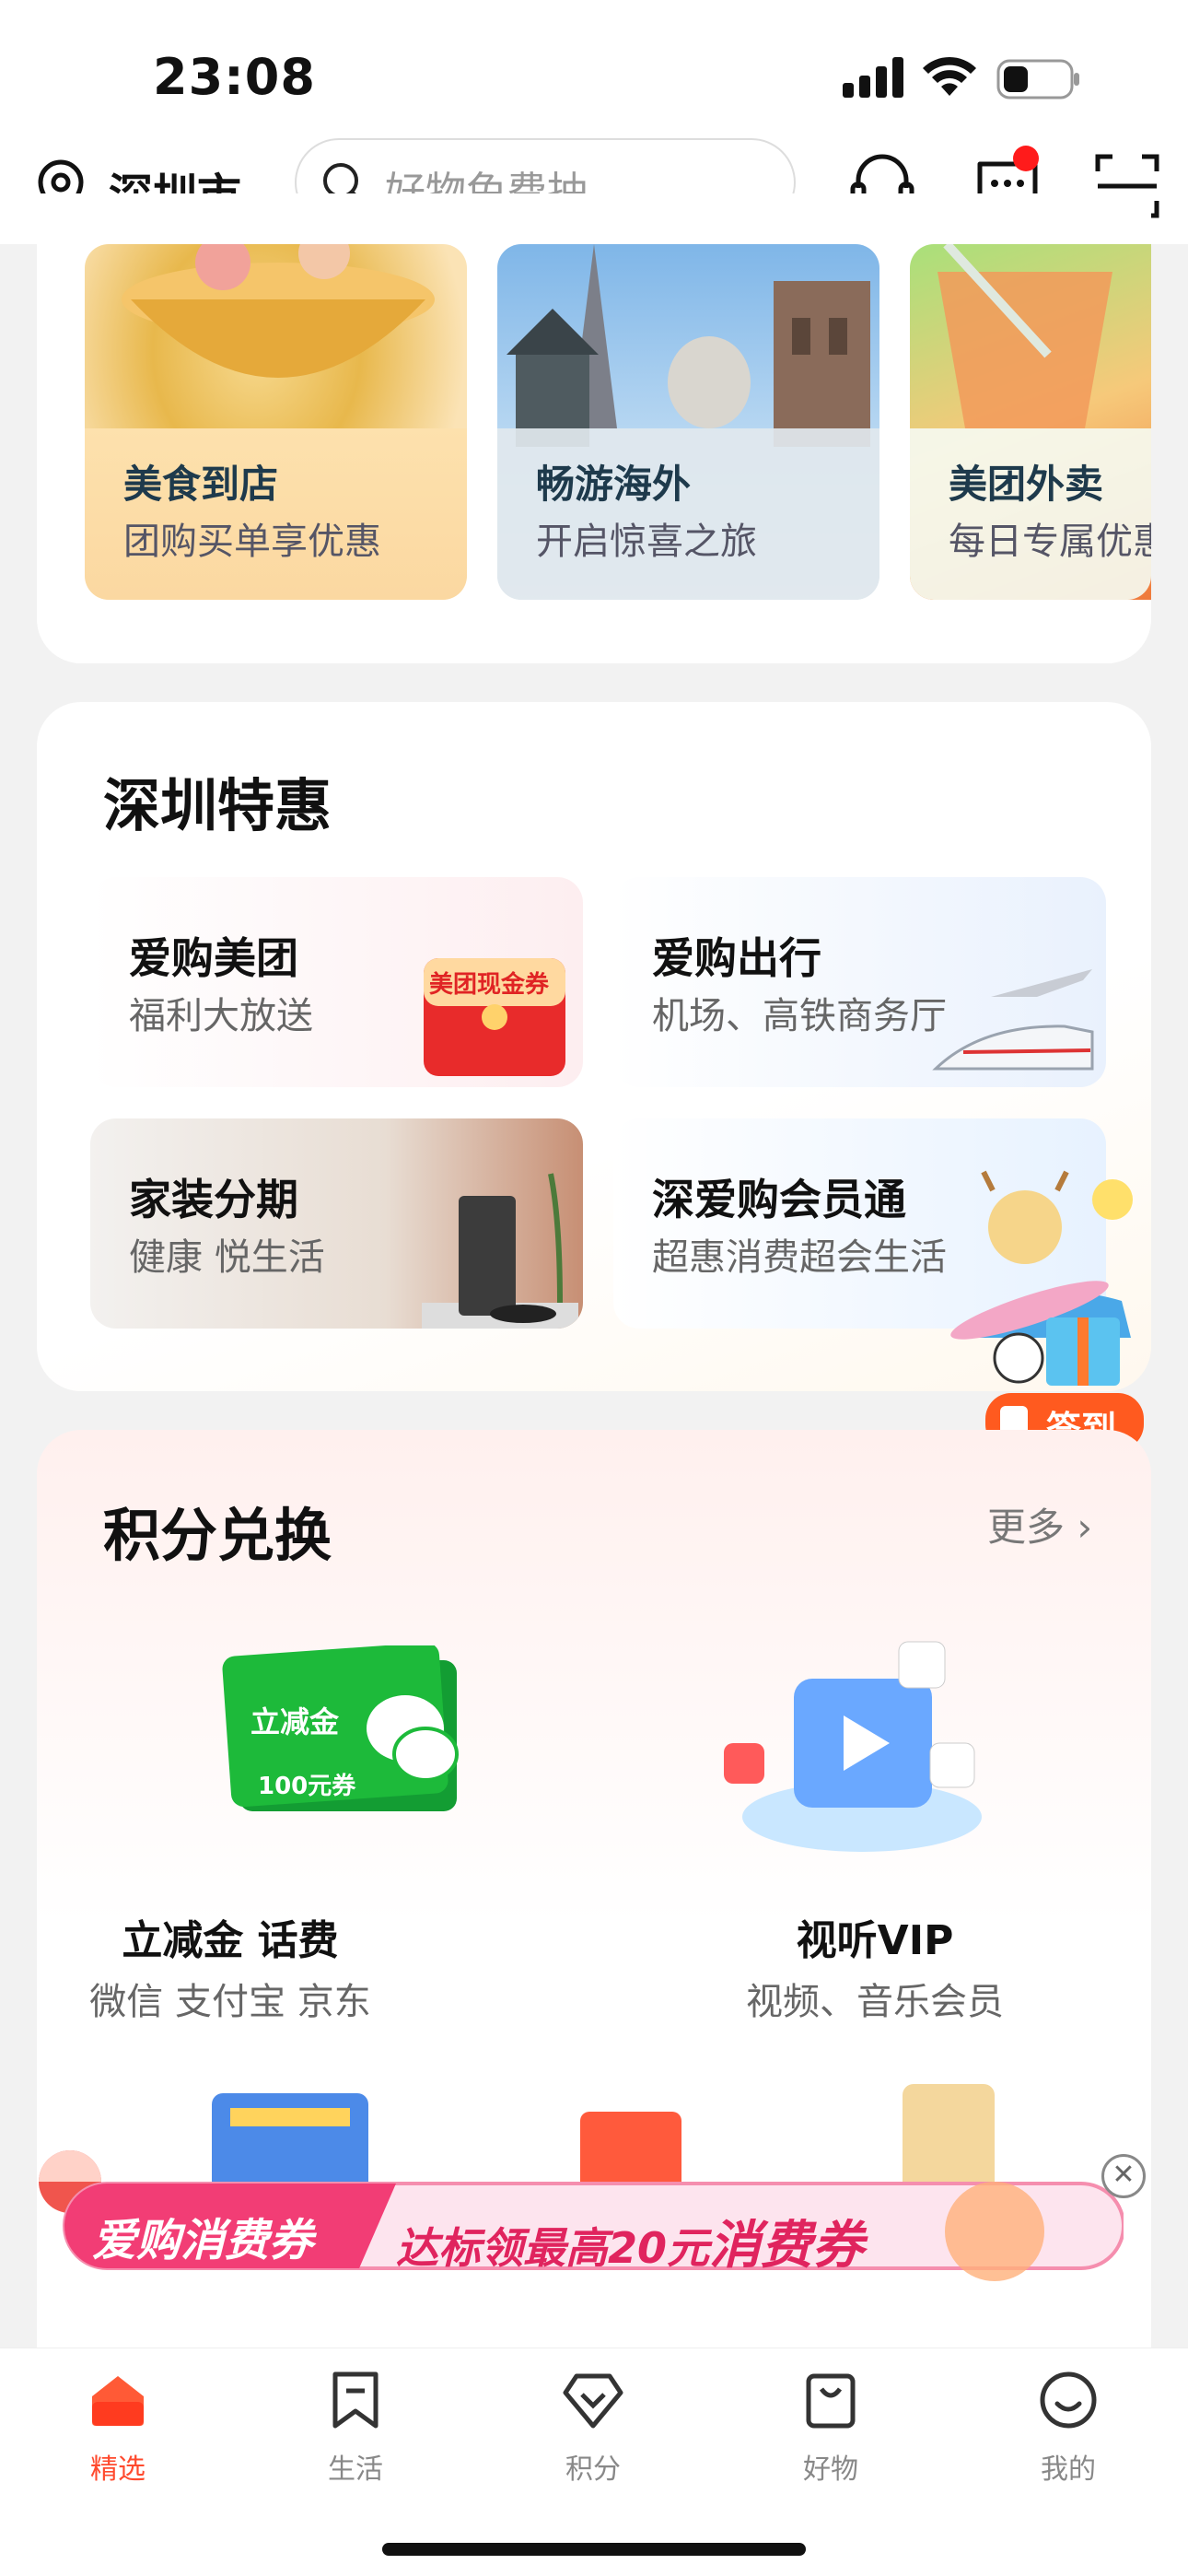 The image size is (1188, 2576). I want to click on banner-tile-delivery: 美团外卖 每日专属优惠, so click(1030, 422).